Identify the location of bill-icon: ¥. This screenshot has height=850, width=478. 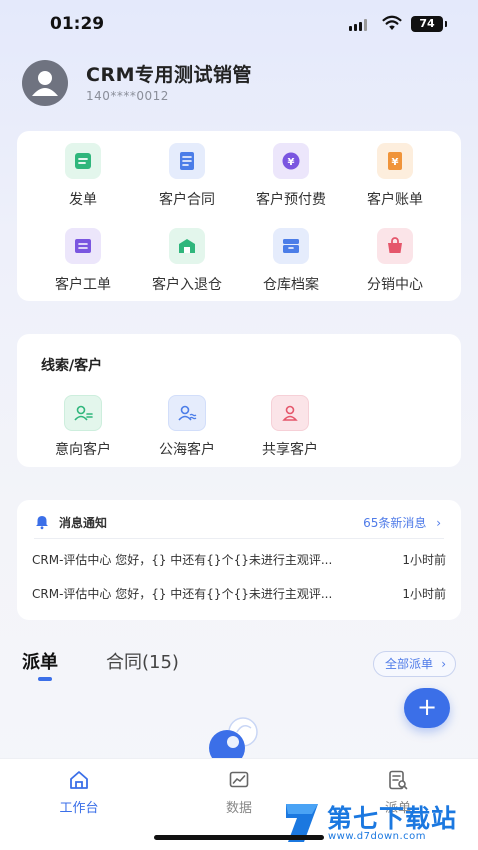
(395, 161).